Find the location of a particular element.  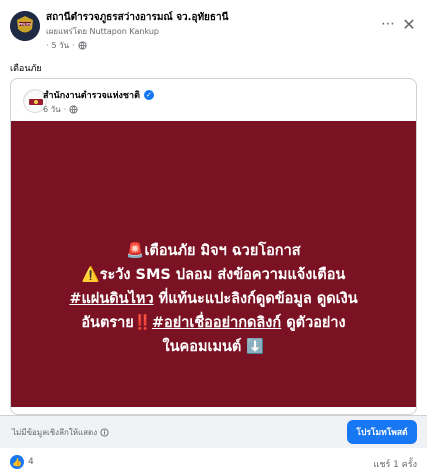

banner-text-segment: อันตราย‼️ is located at coordinates (116, 323).